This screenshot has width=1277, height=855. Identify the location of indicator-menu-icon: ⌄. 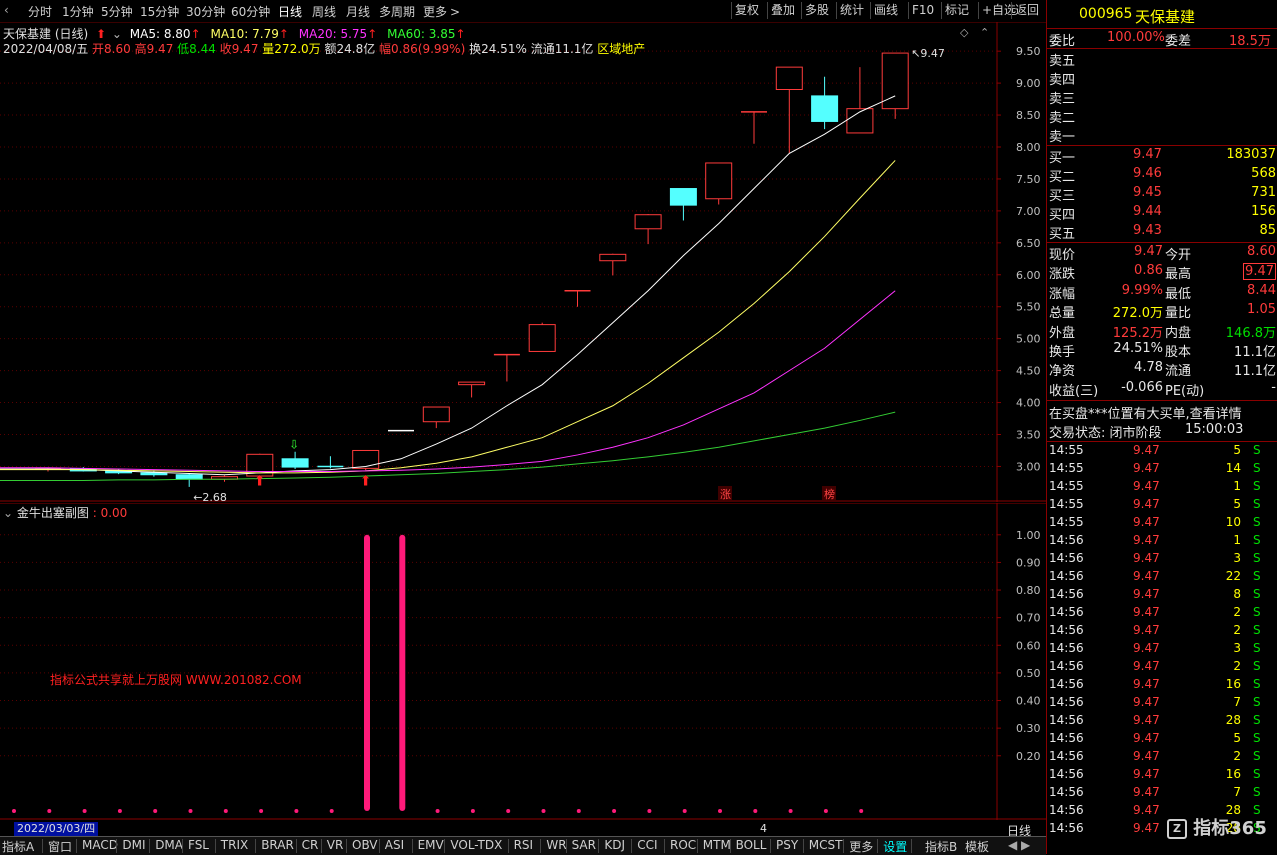
(8, 513).